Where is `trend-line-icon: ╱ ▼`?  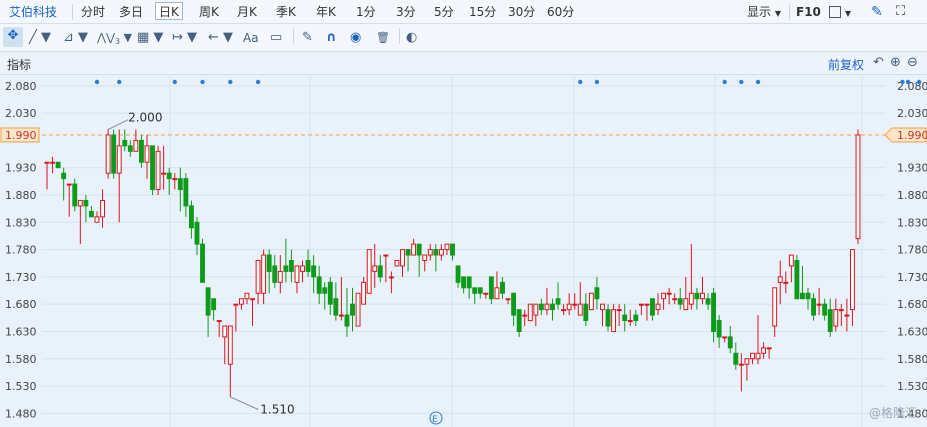
trend-line-icon: ╱ ▼ is located at coordinates (40, 38).